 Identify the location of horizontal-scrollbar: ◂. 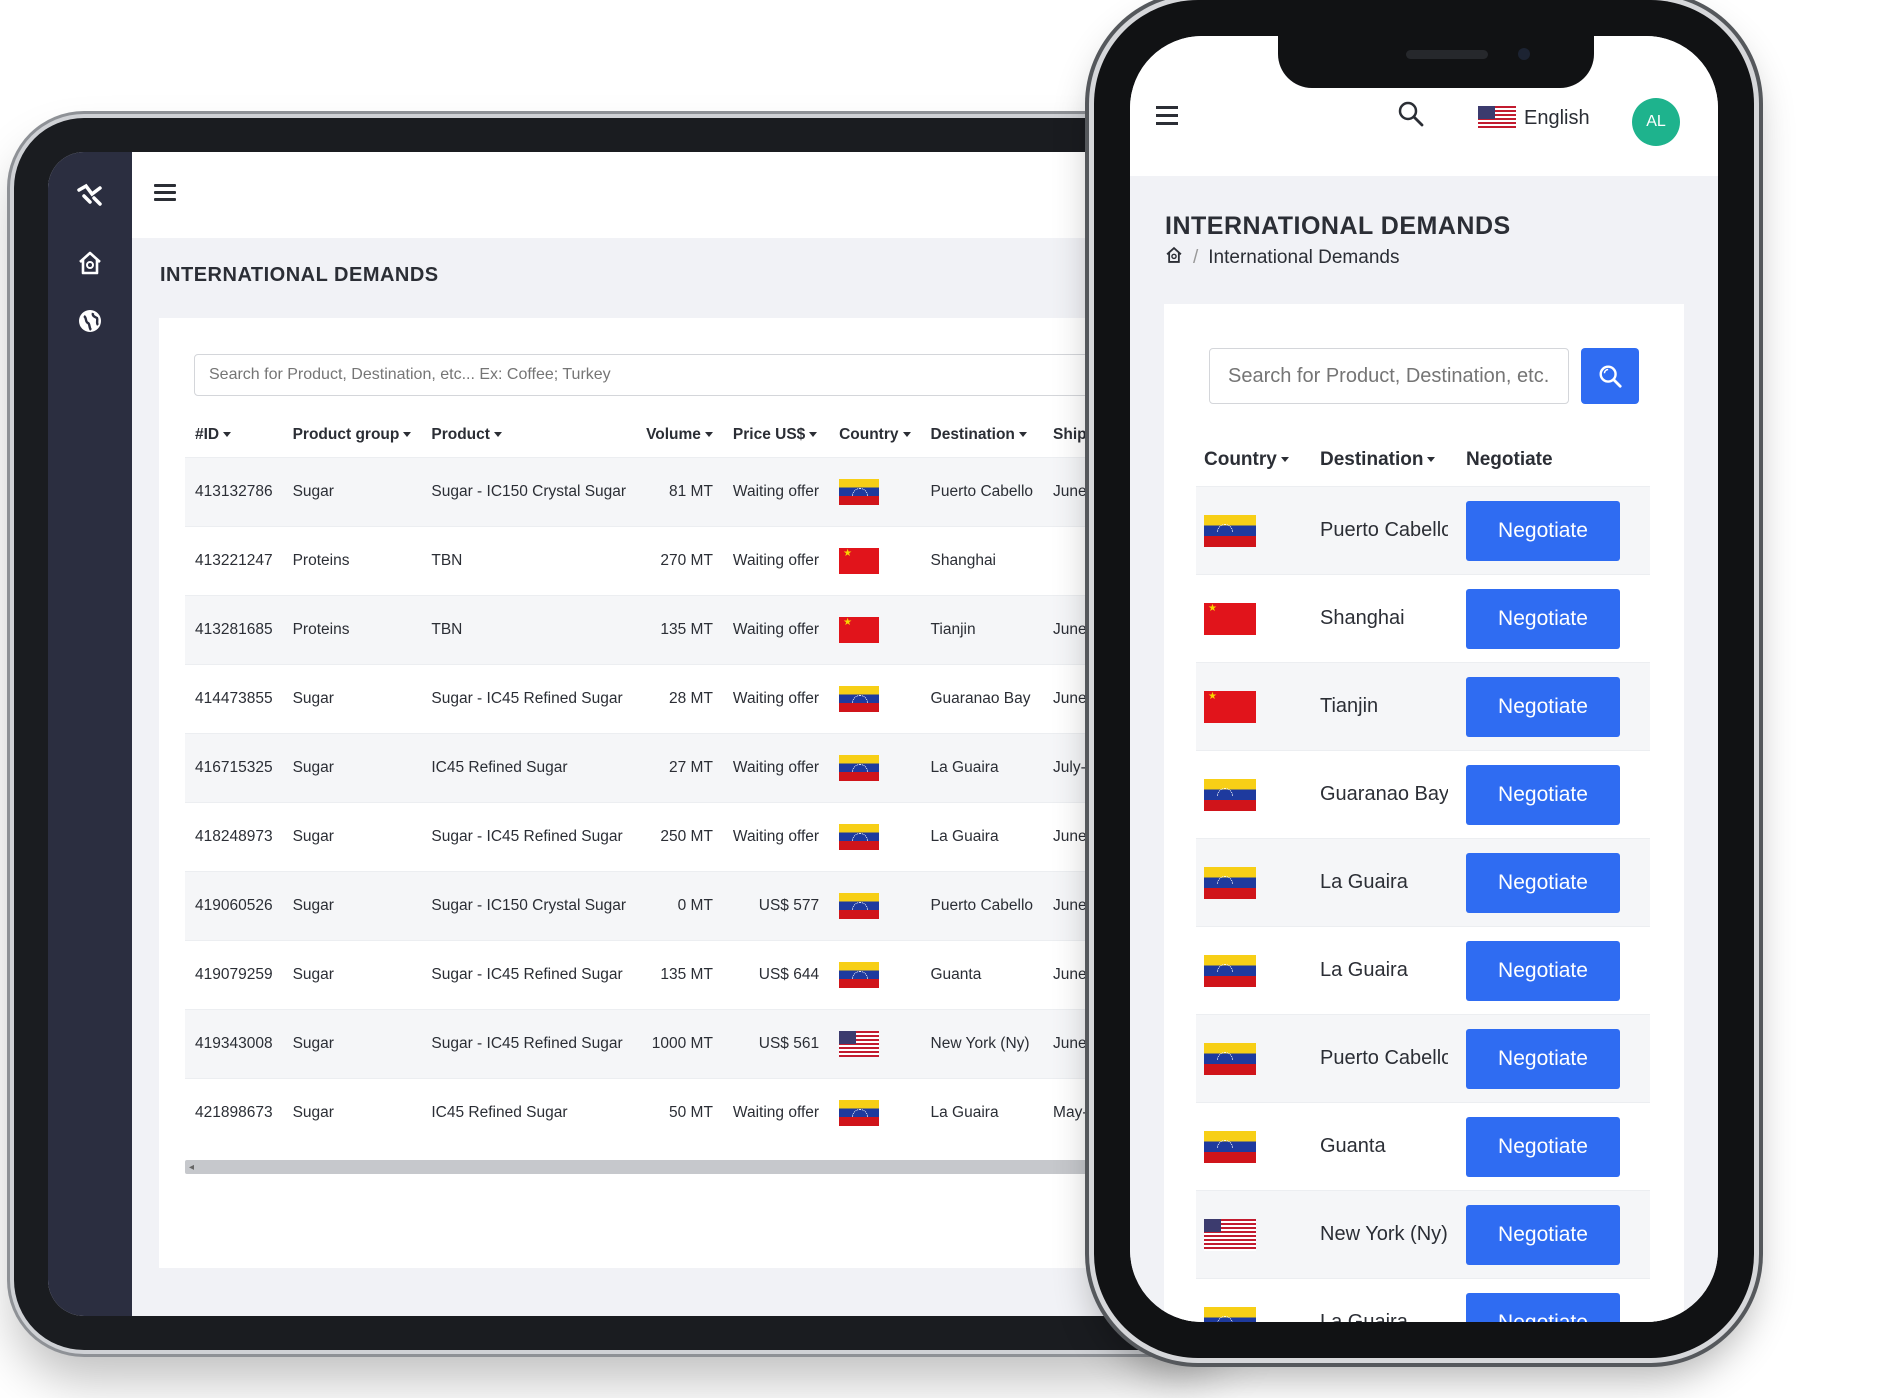
(685, 1167).